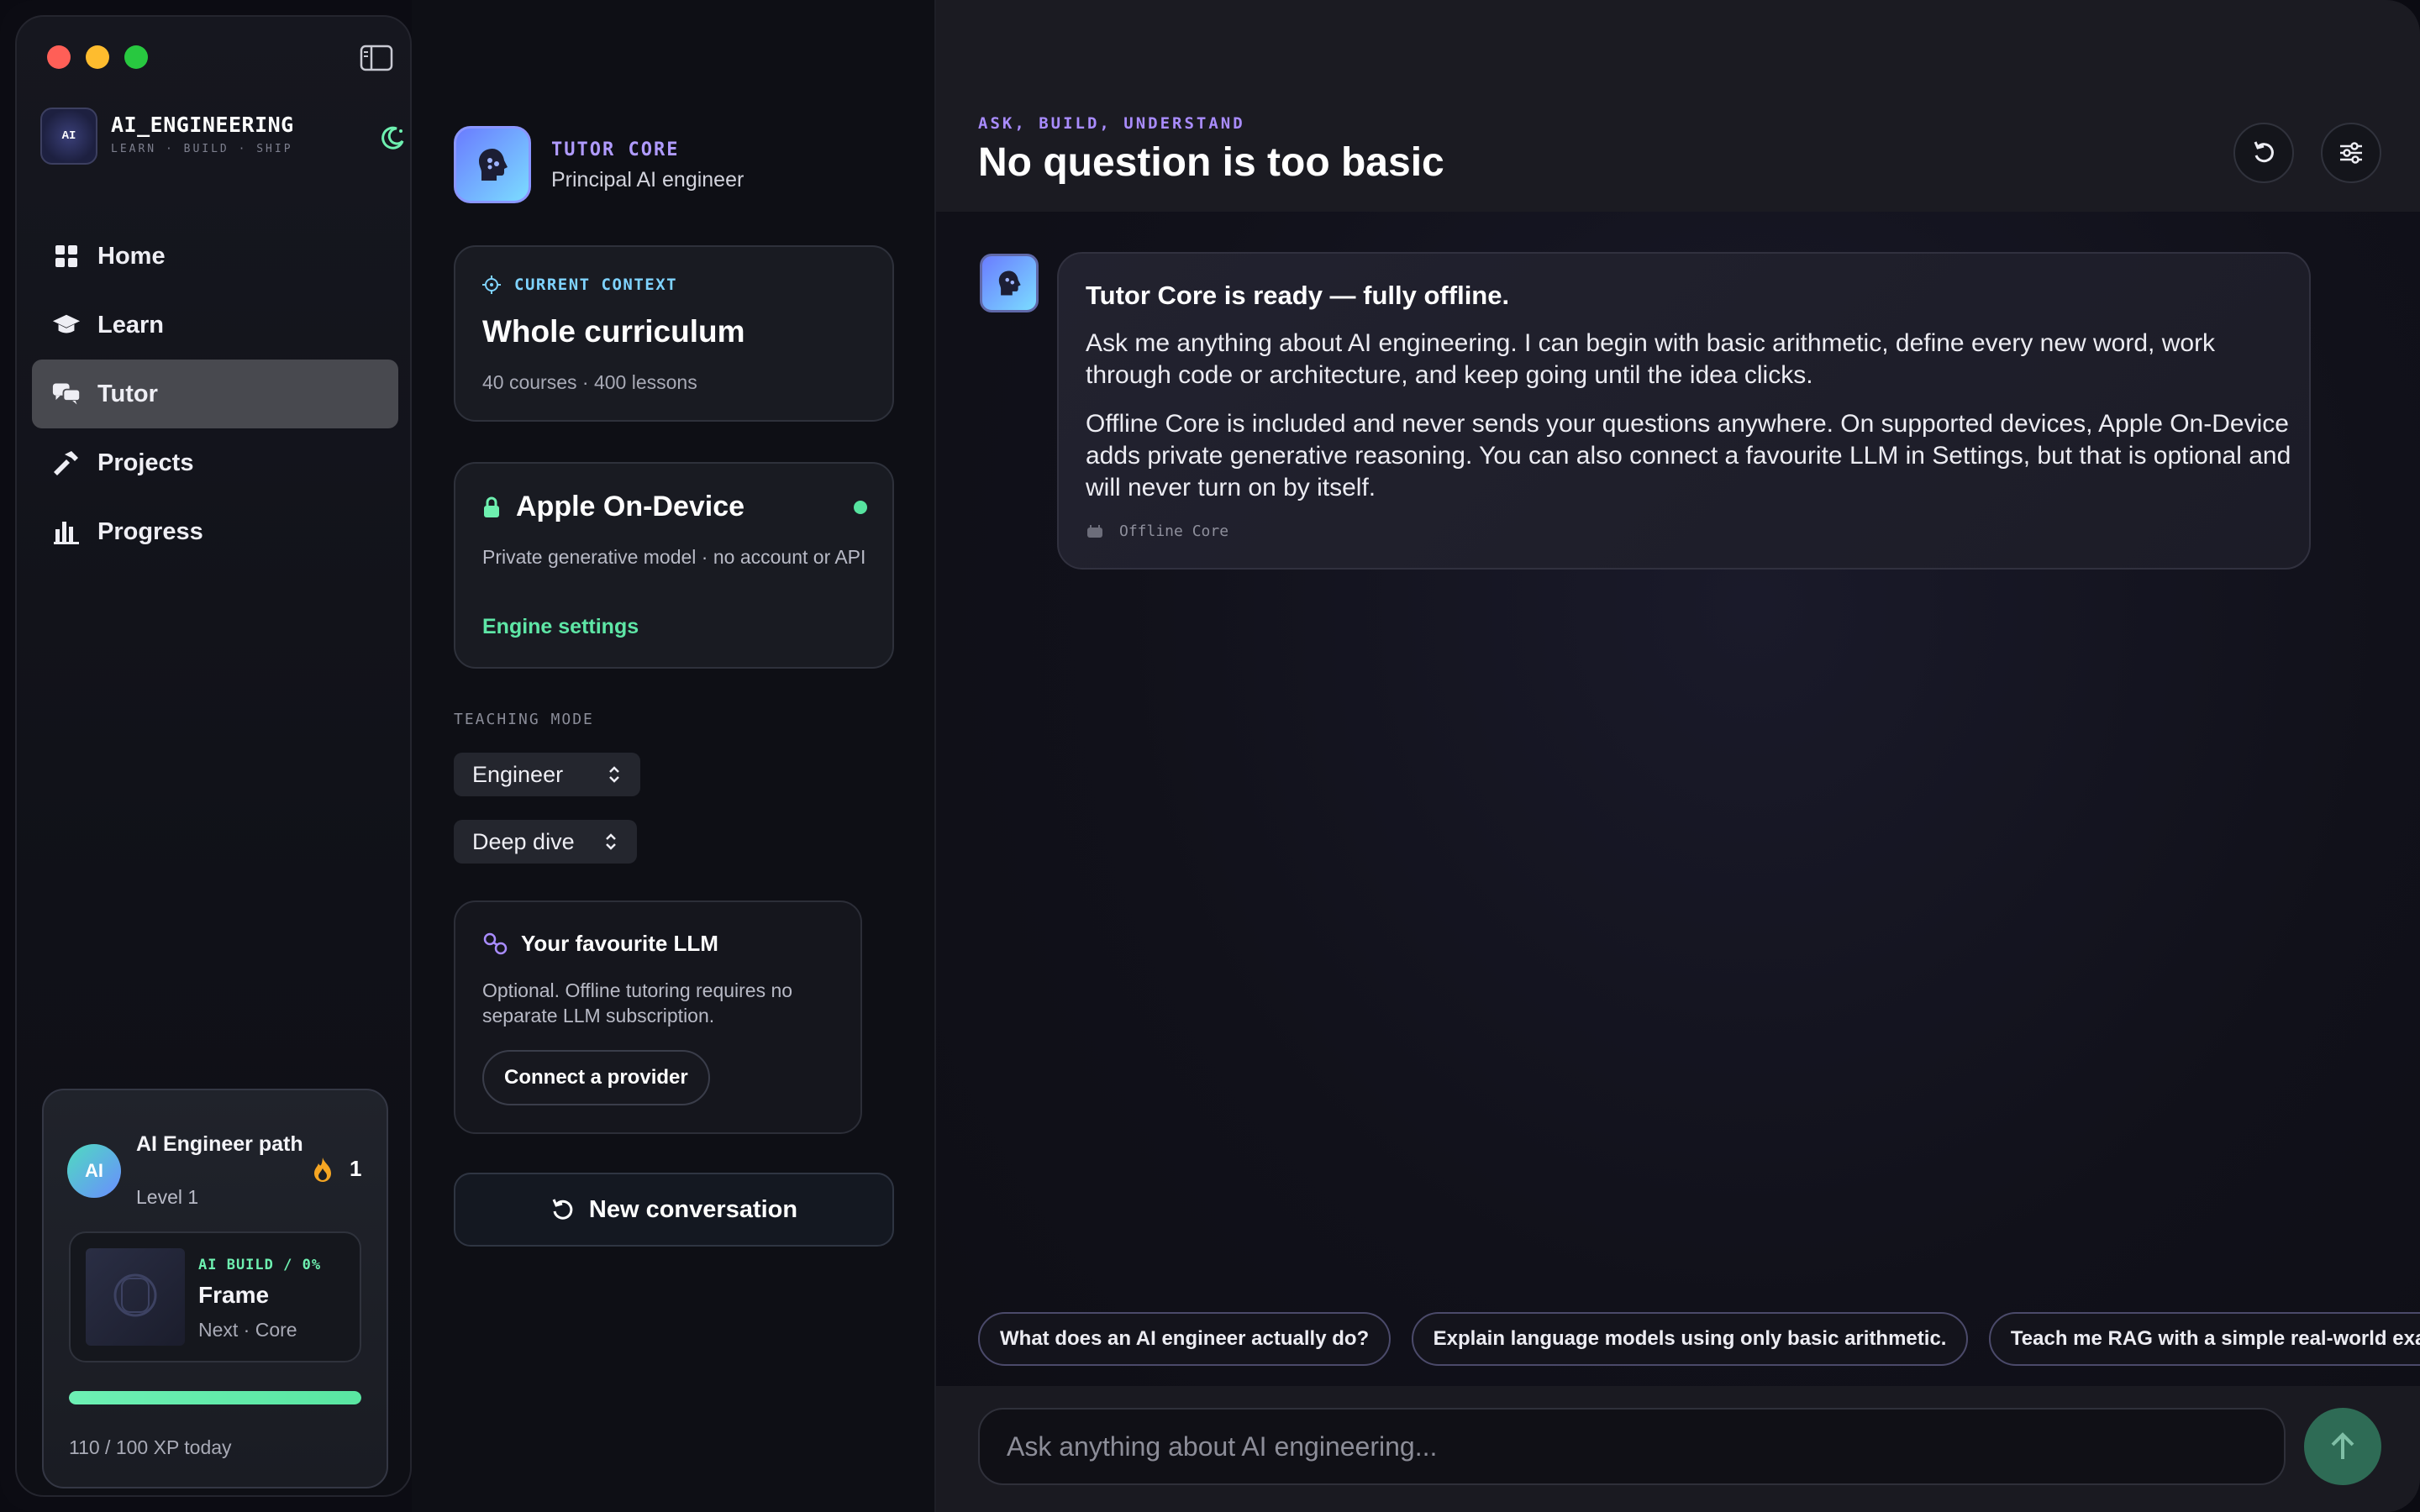 This screenshot has height=1512, width=2420. Describe the element at coordinates (492, 506) in the screenshot. I see `lock-icon` at that location.